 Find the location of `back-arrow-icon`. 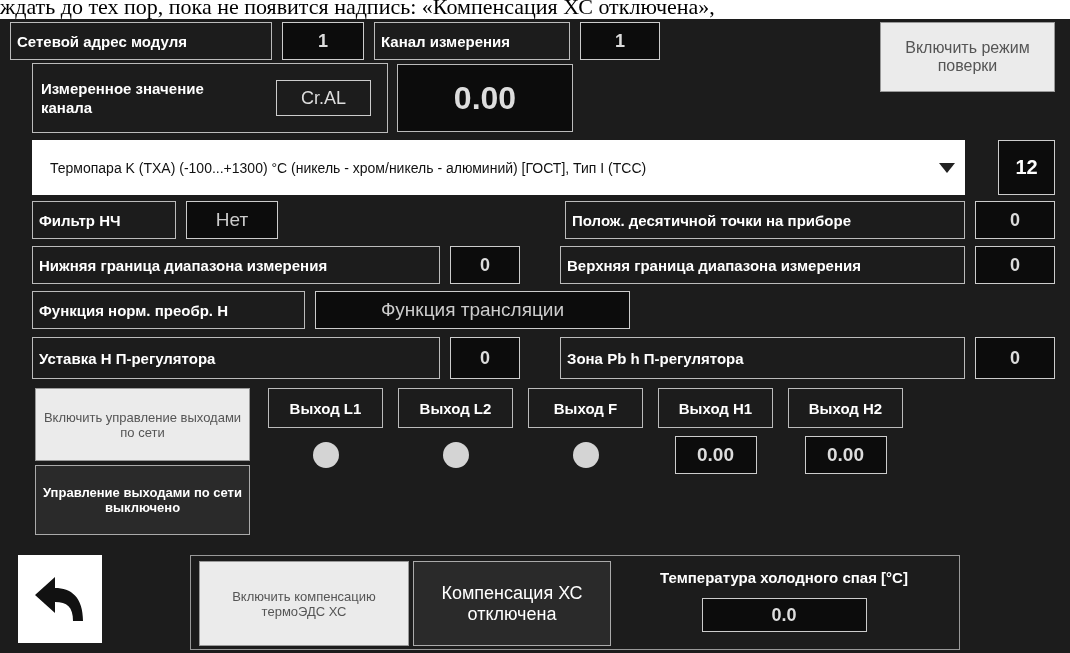

back-arrow-icon is located at coordinates (60, 599).